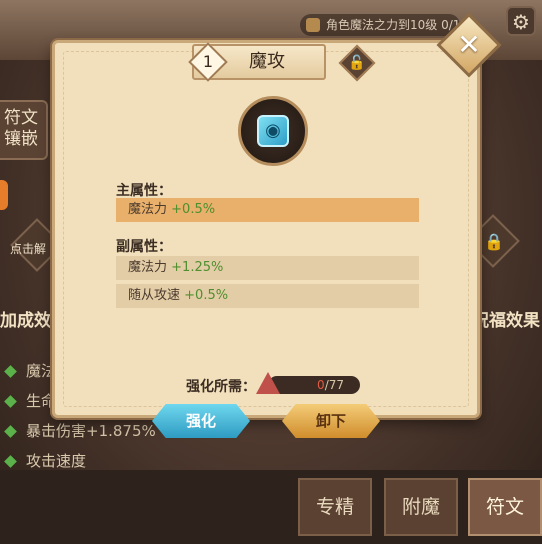 Image resolution: width=542 pixels, height=544 pixels. Describe the element at coordinates (28, 249) in the screenshot. I see `unlock-hint: 点击解` at that location.